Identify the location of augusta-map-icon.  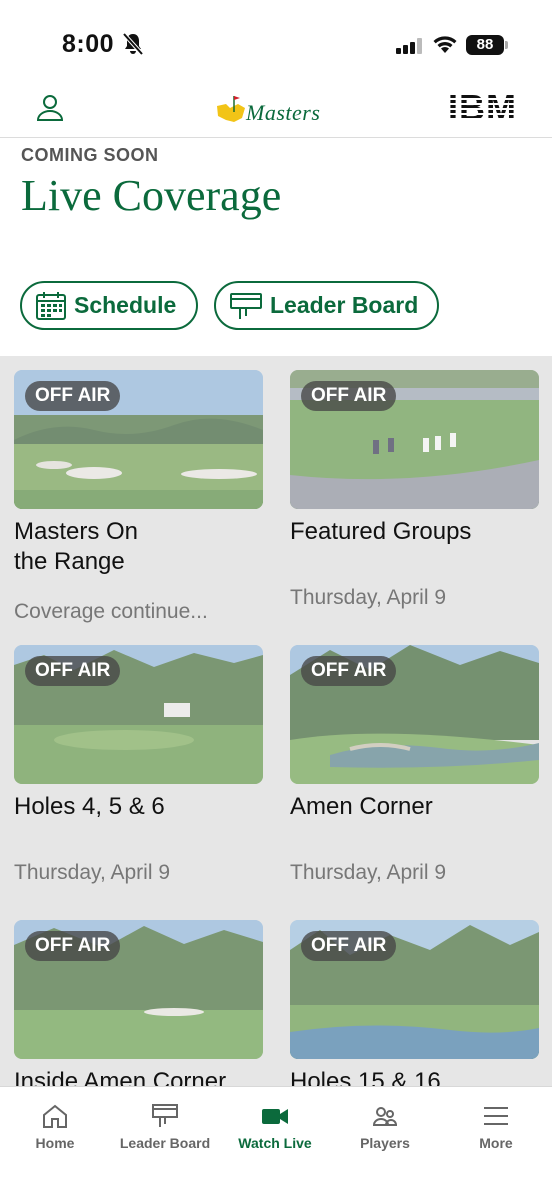
(231, 109).